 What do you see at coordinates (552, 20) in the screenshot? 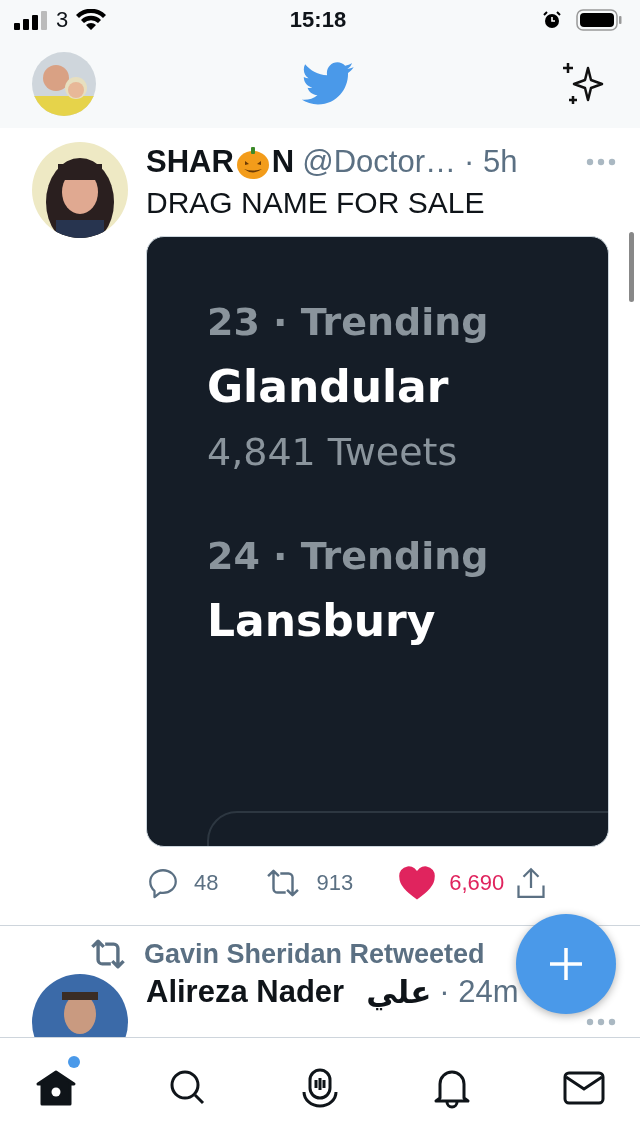
I see `alarm-icon` at bounding box center [552, 20].